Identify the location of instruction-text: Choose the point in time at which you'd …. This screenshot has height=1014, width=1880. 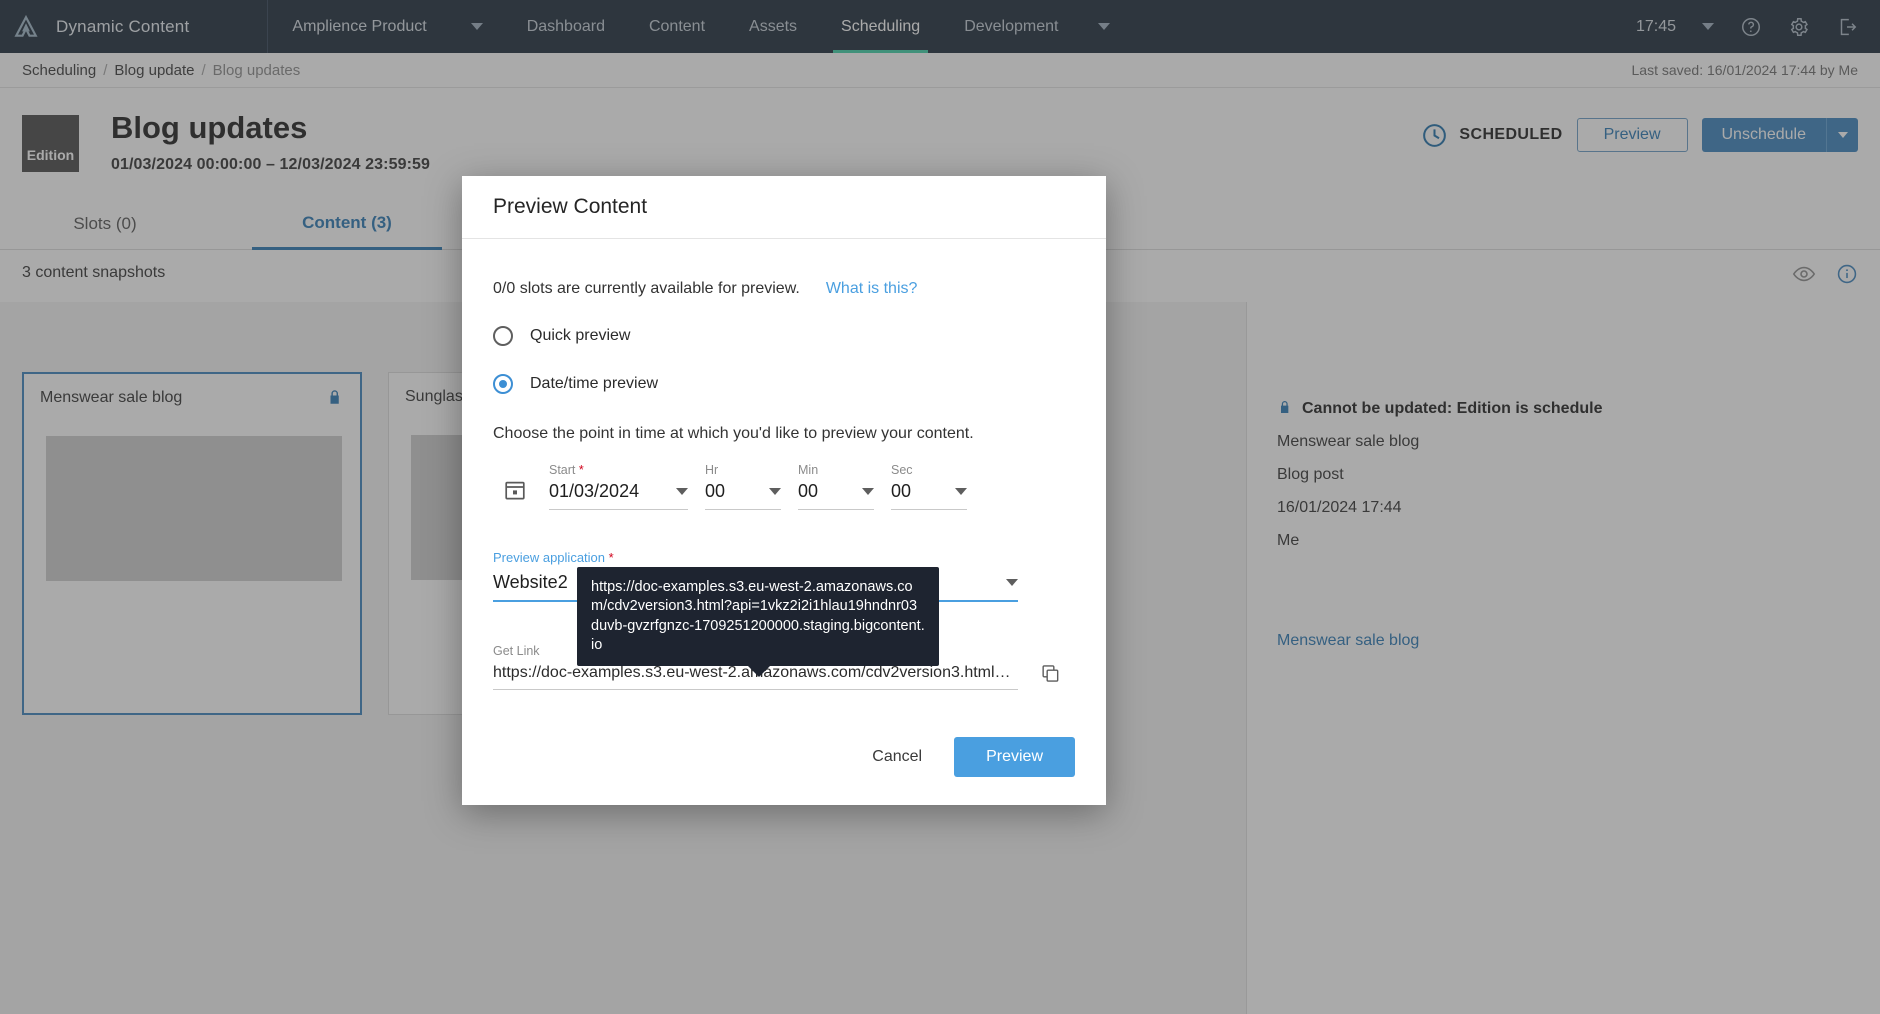
(733, 433).